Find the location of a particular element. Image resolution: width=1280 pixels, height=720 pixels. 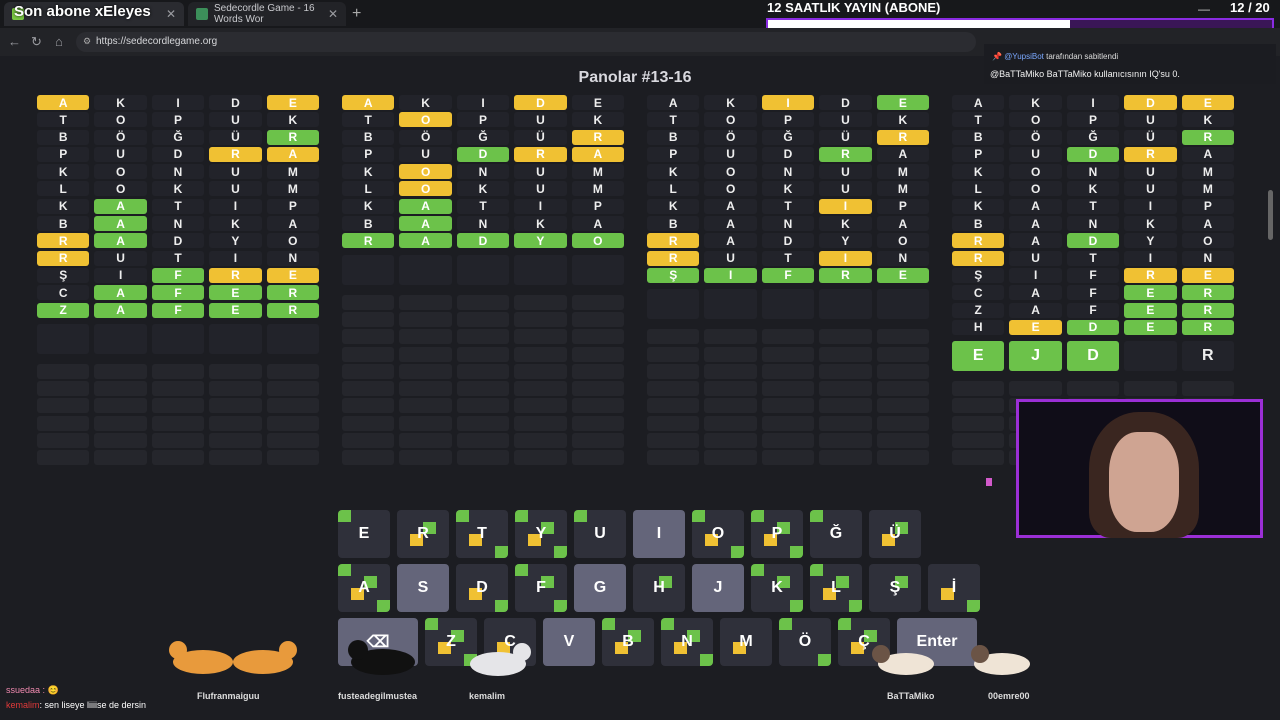

key-O: O is located at coordinates (718, 534).